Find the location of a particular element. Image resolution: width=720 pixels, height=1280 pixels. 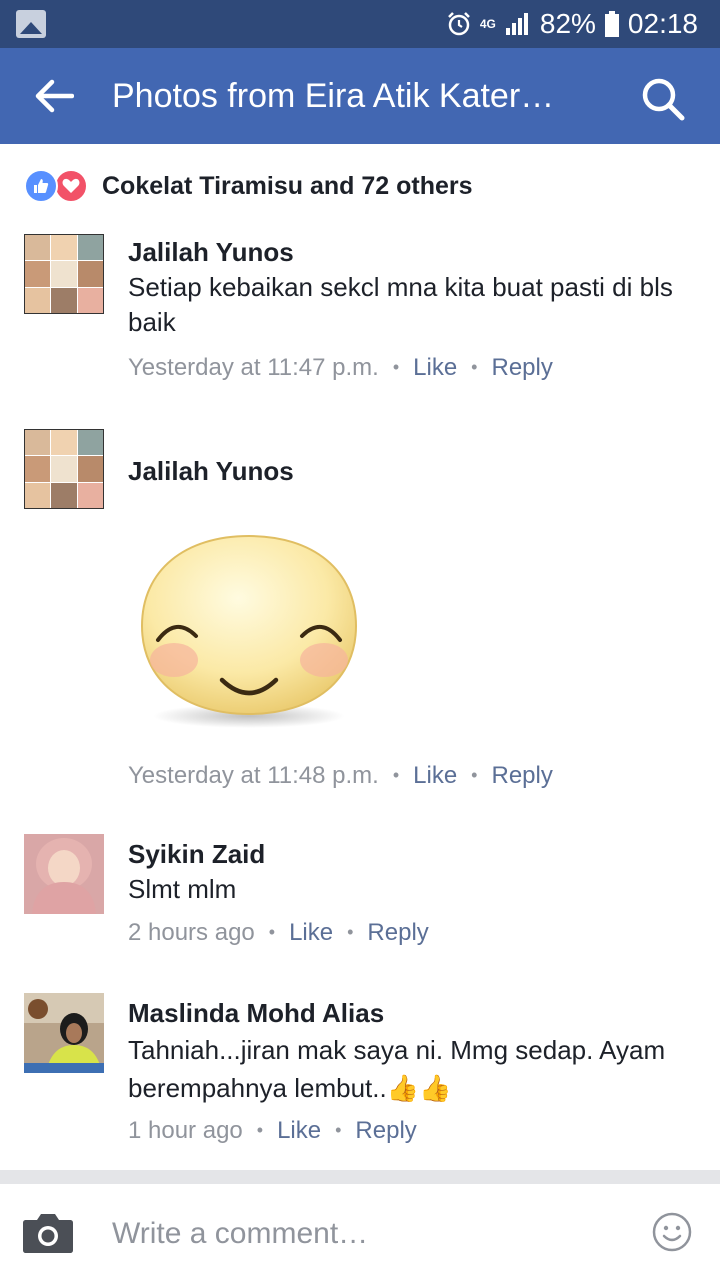

signal-icon is located at coordinates (516, 24).